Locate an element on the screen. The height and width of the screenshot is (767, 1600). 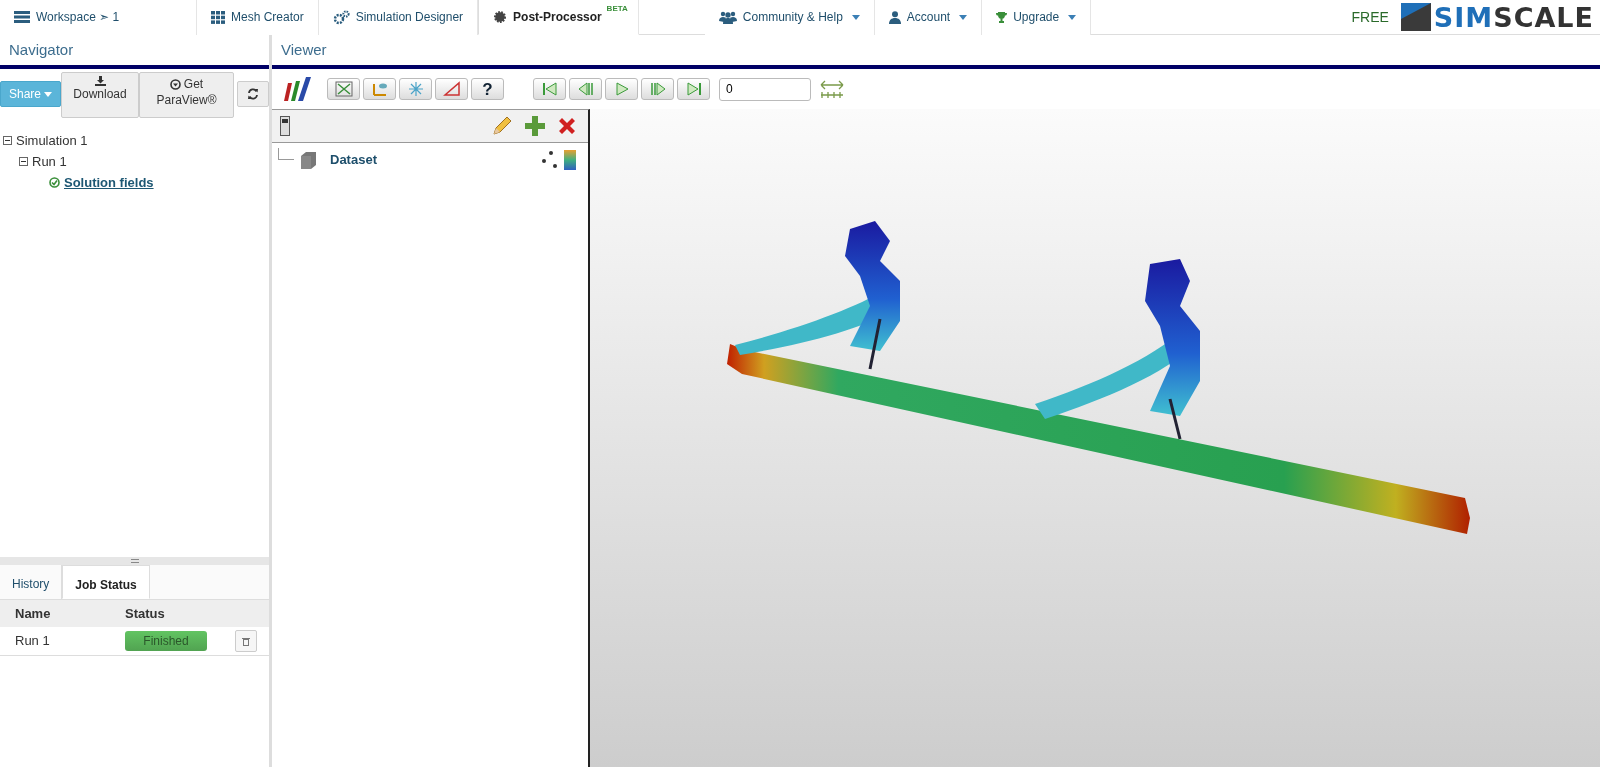
step-forward-icon is located at coordinates (657, 89).